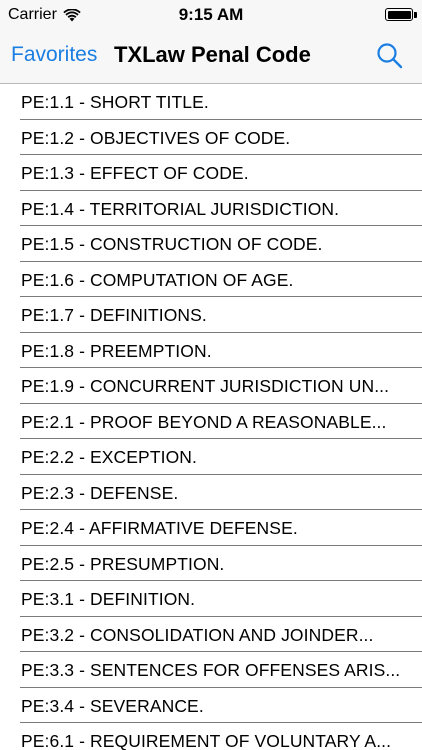 The height and width of the screenshot is (750, 422). Describe the element at coordinates (100, 492) in the screenshot. I see `list-item-label: PE:2.3 - DEFENSE.` at that location.